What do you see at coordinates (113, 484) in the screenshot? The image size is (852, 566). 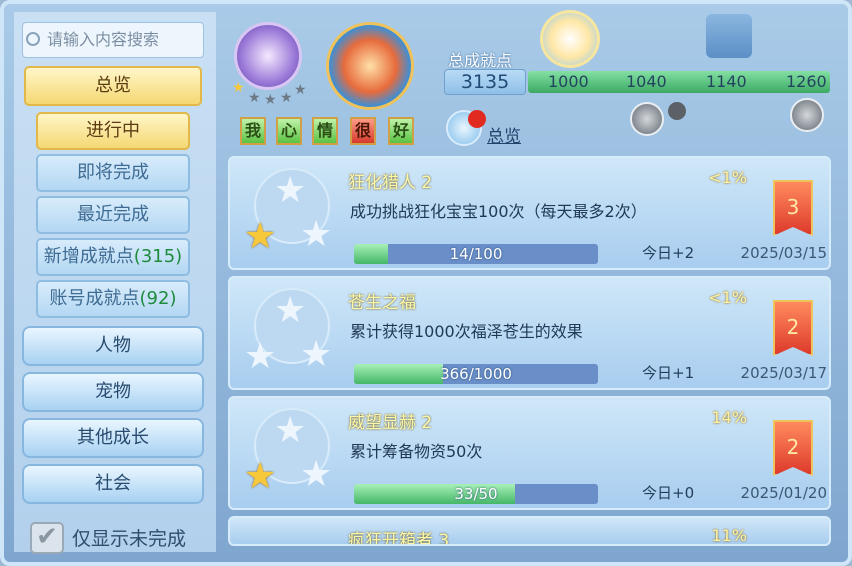 I see `category-social: 社会` at bounding box center [113, 484].